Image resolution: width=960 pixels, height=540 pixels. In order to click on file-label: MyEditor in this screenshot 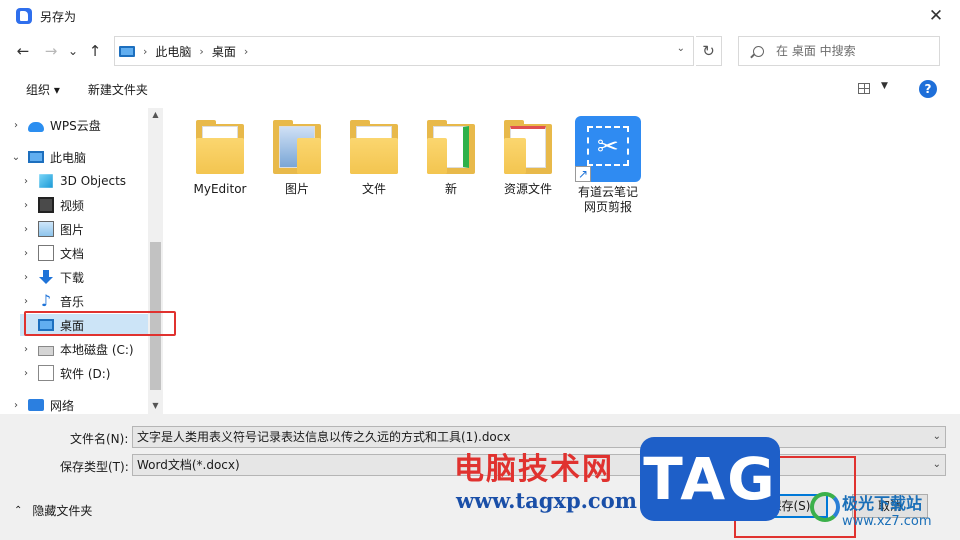, I will do `click(220, 189)`.